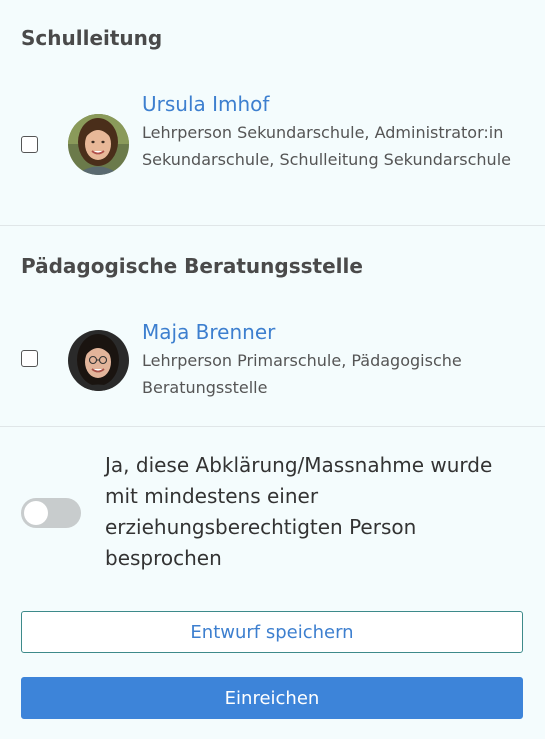 Image resolution: width=545 pixels, height=739 pixels. Describe the element at coordinates (92, 38) in the screenshot. I see `section-title: Schulleitung` at that location.